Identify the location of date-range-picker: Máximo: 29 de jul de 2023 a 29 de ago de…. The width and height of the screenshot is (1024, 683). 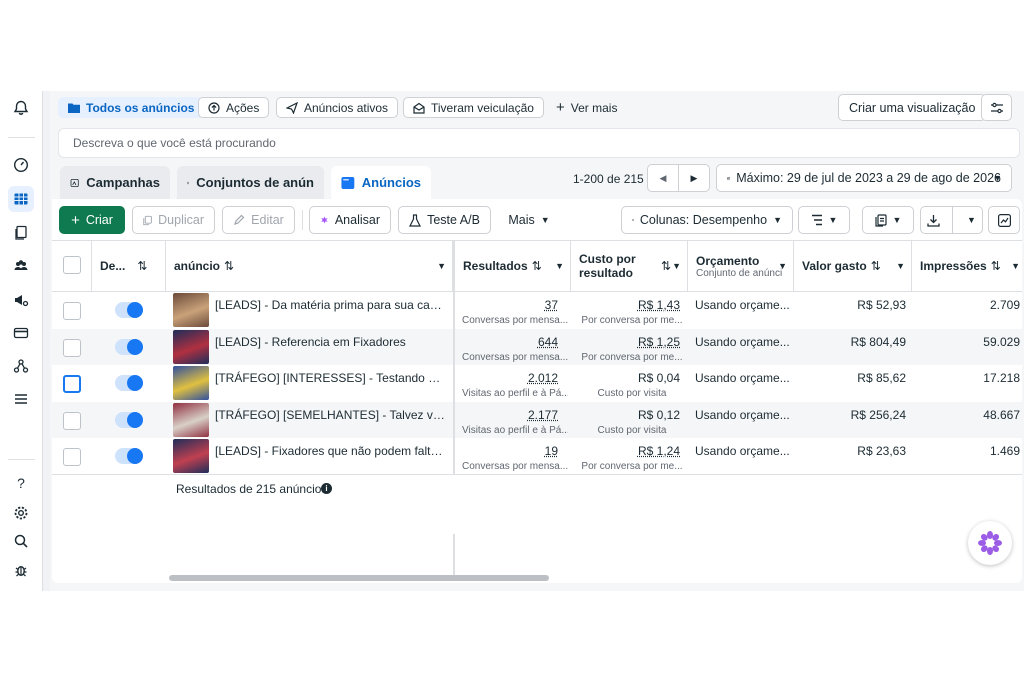
(864, 178).